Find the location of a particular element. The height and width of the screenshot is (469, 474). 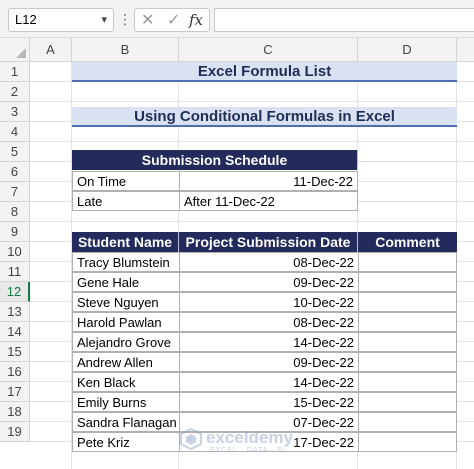

column-header-c: C is located at coordinates (268, 50).